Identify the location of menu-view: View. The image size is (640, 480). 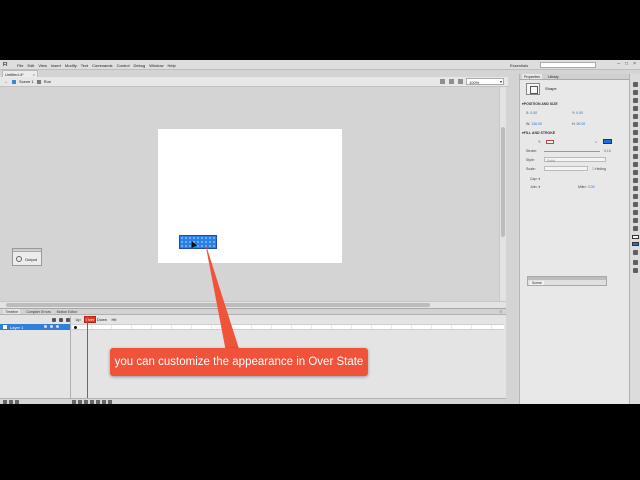
(42, 65).